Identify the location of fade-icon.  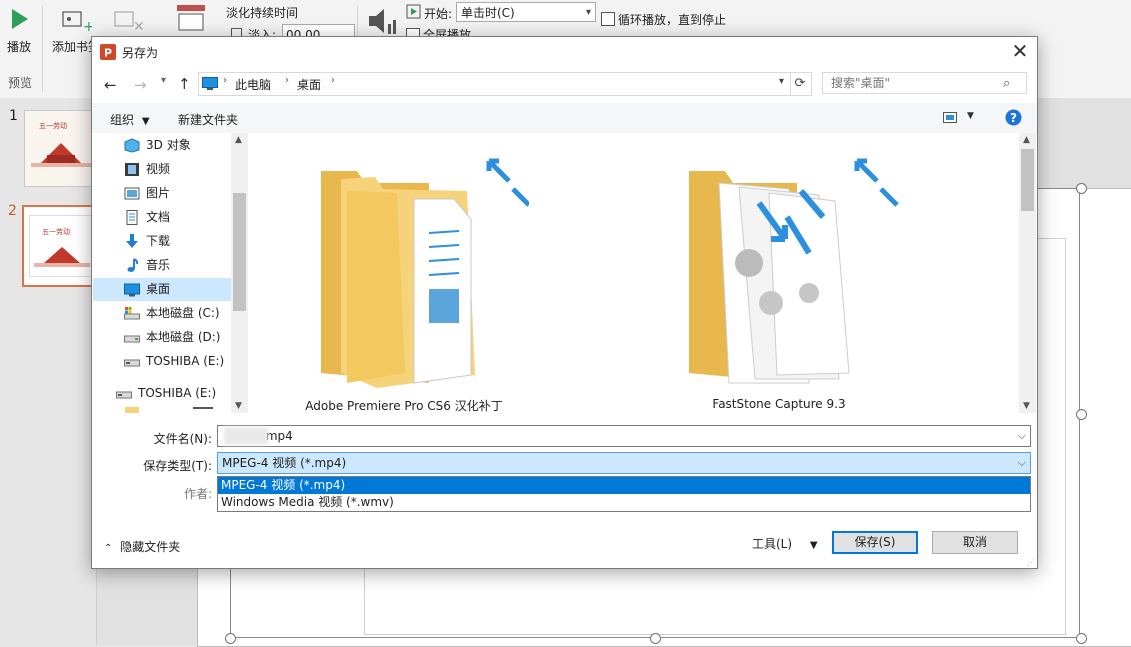
(191, 18).